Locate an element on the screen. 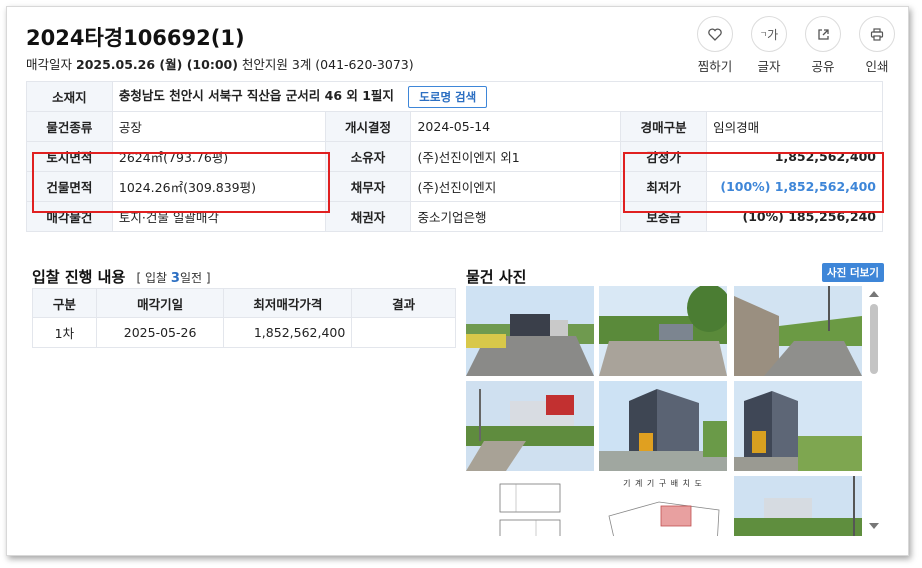 This screenshot has height=568, width=922. bid-col-price: 최저매각가격 is located at coordinates (288, 303).